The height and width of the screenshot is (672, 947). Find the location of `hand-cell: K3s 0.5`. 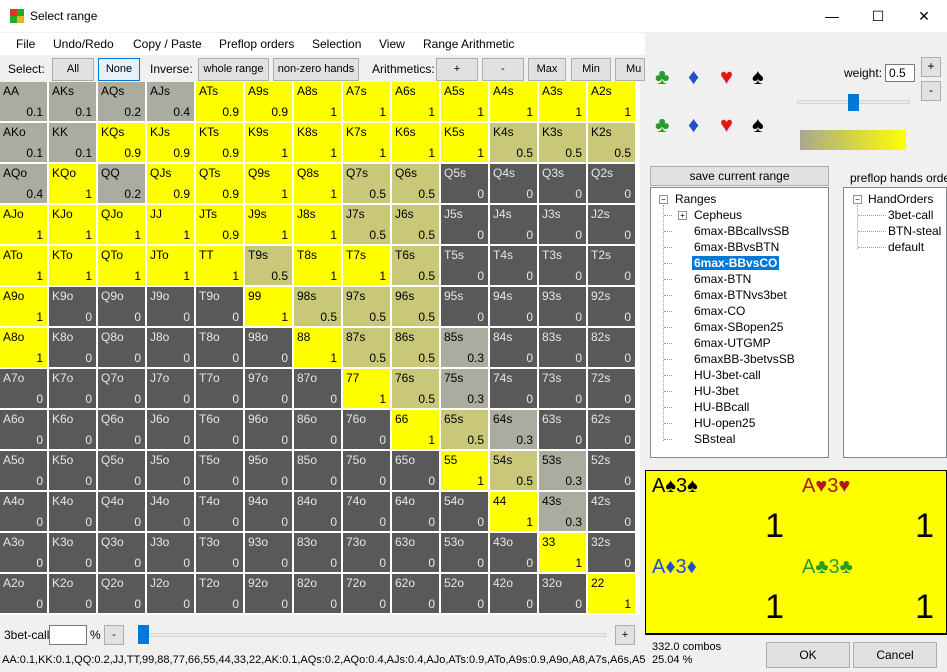

hand-cell: K3s 0.5 is located at coordinates (563, 143).